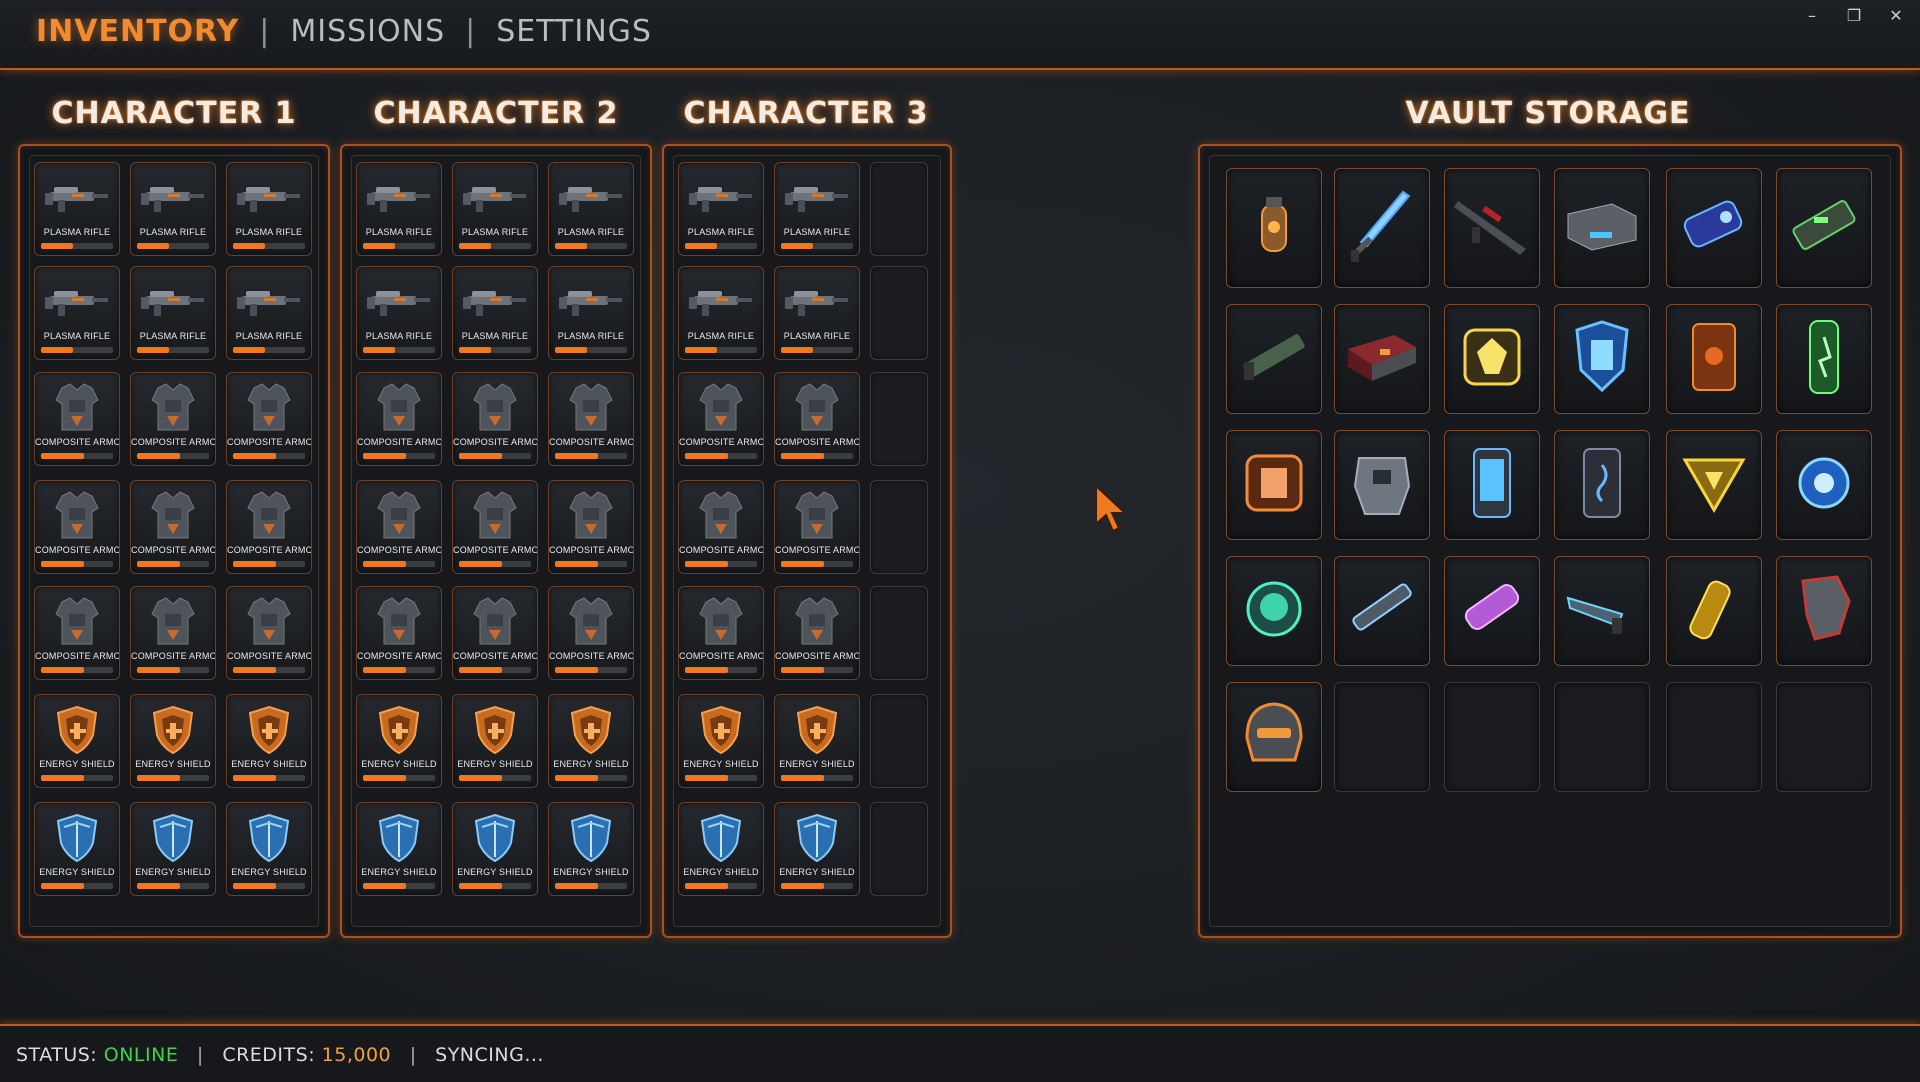 The image size is (1920, 1082). What do you see at coordinates (367, 31) in the screenshot?
I see `tab-missions: MISSIONS` at bounding box center [367, 31].